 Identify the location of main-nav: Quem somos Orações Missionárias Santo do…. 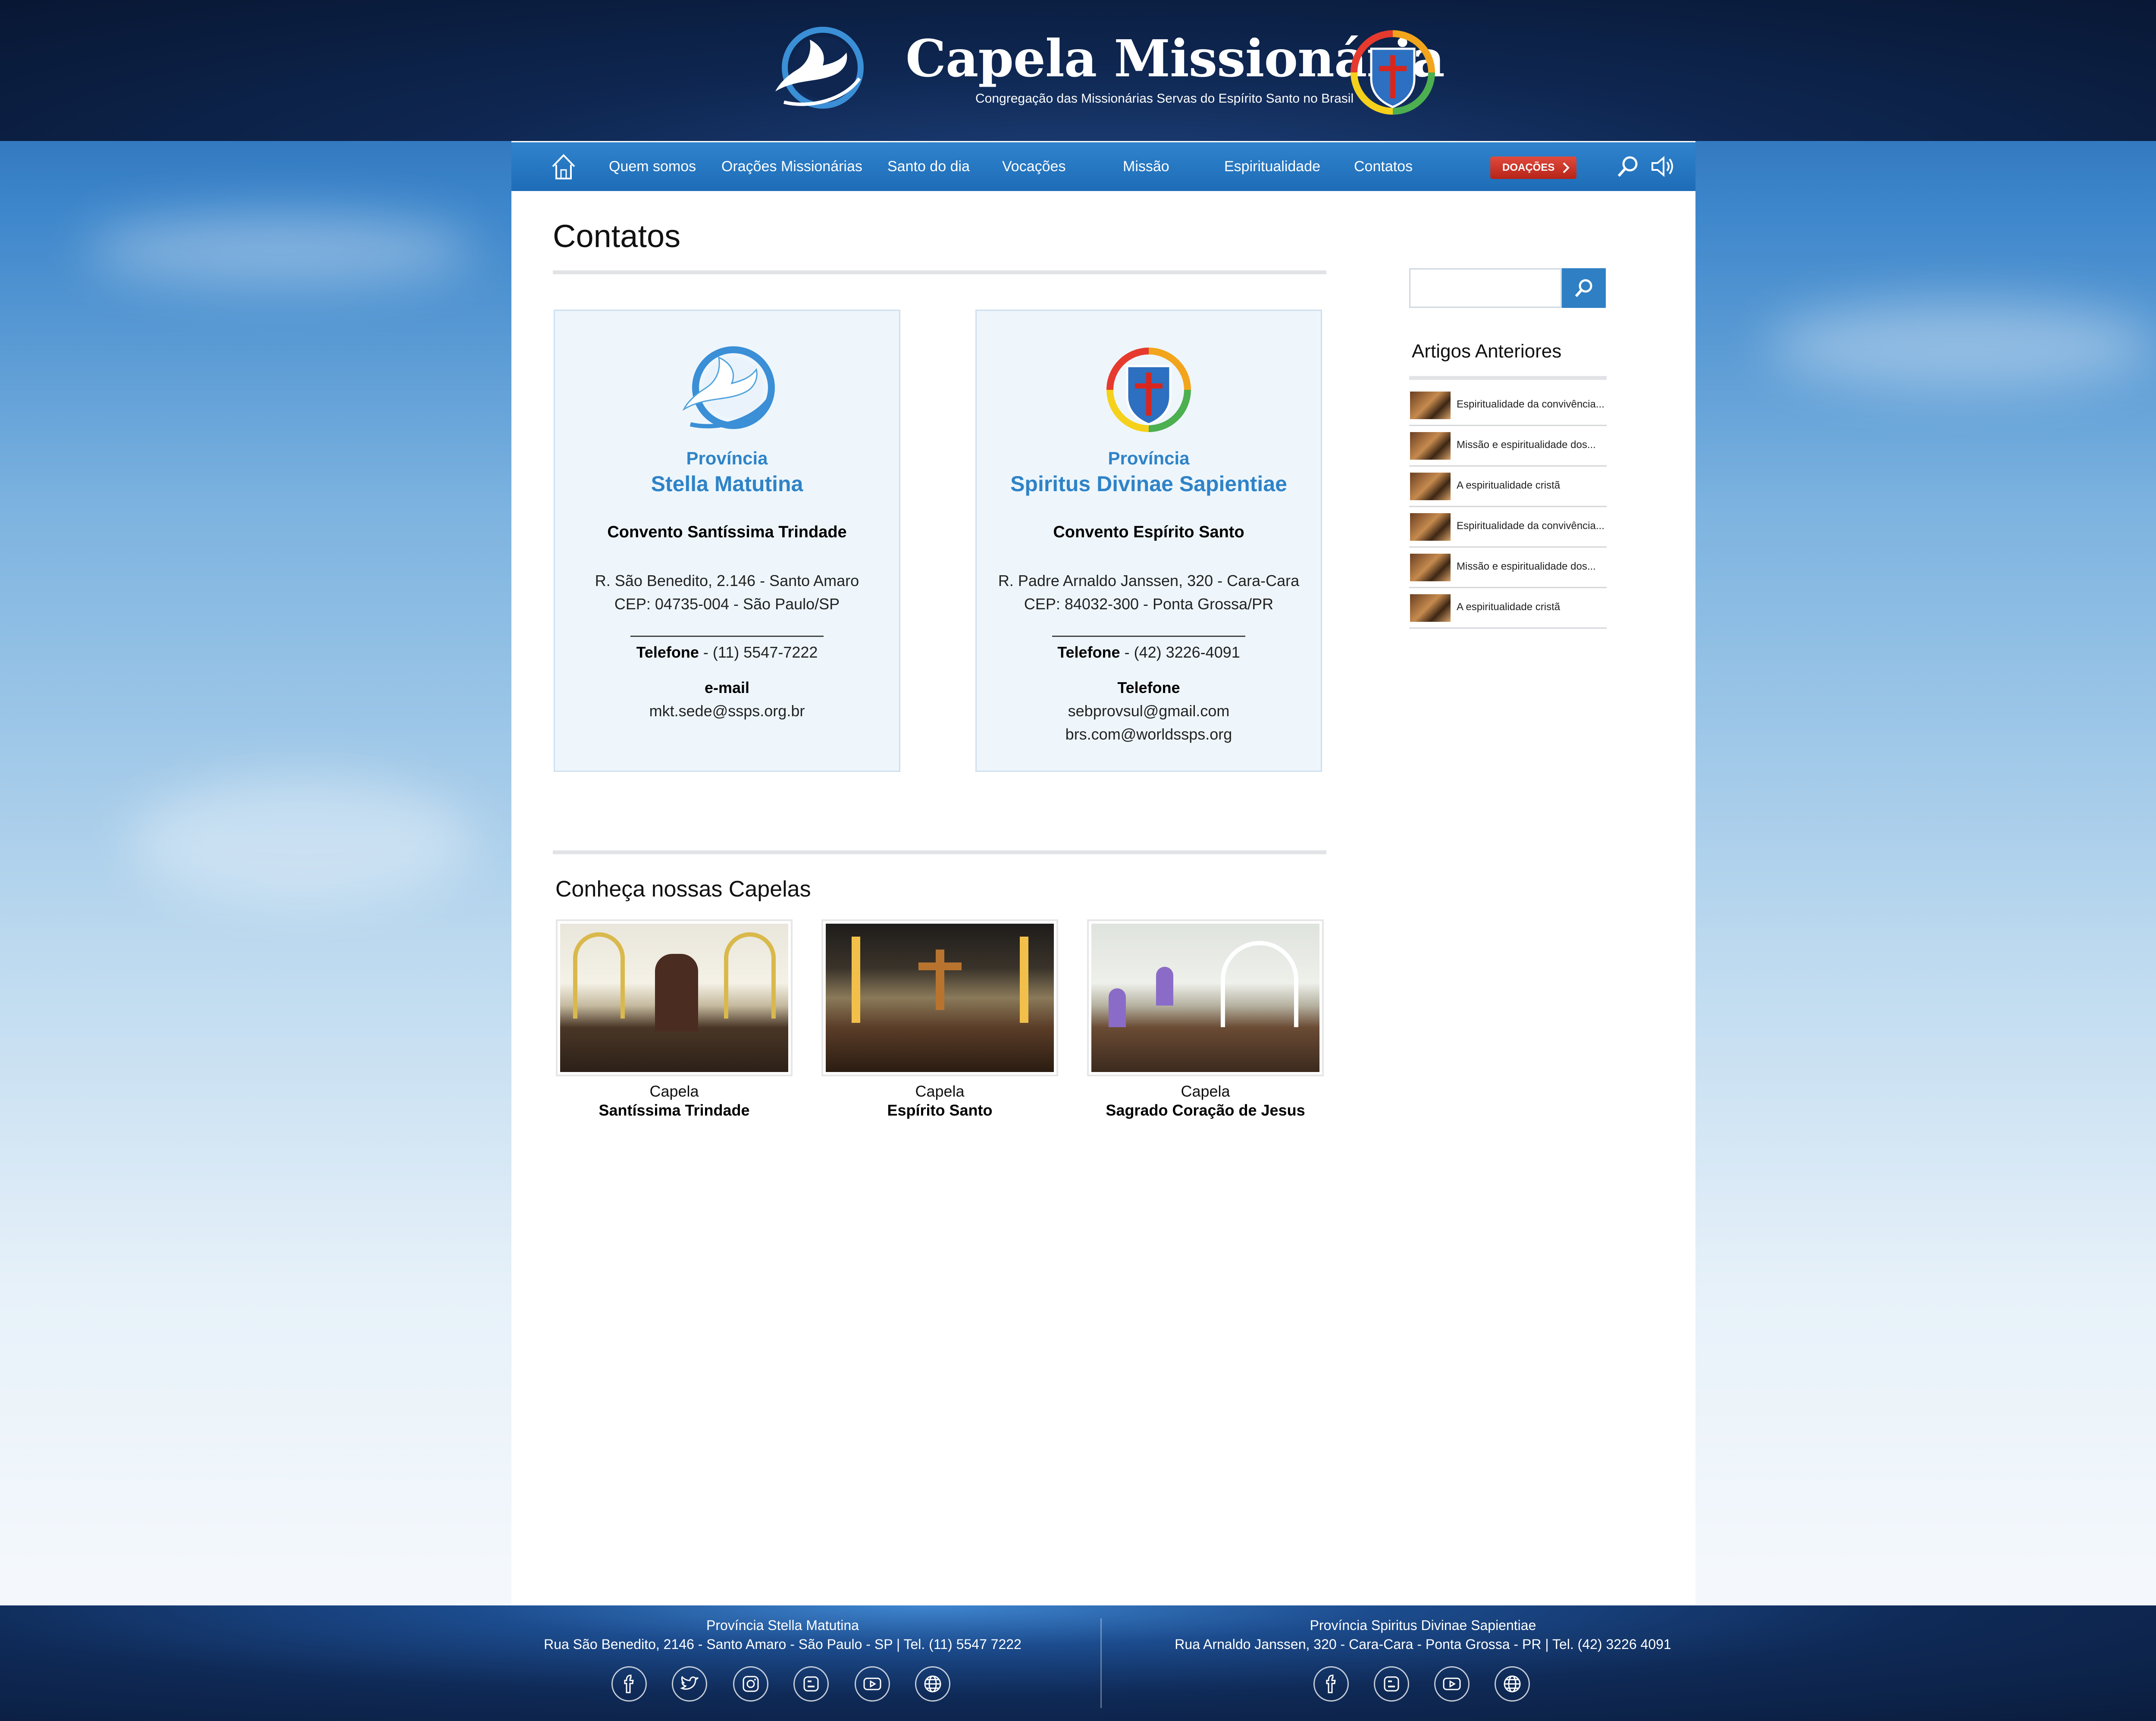
(1103, 166).